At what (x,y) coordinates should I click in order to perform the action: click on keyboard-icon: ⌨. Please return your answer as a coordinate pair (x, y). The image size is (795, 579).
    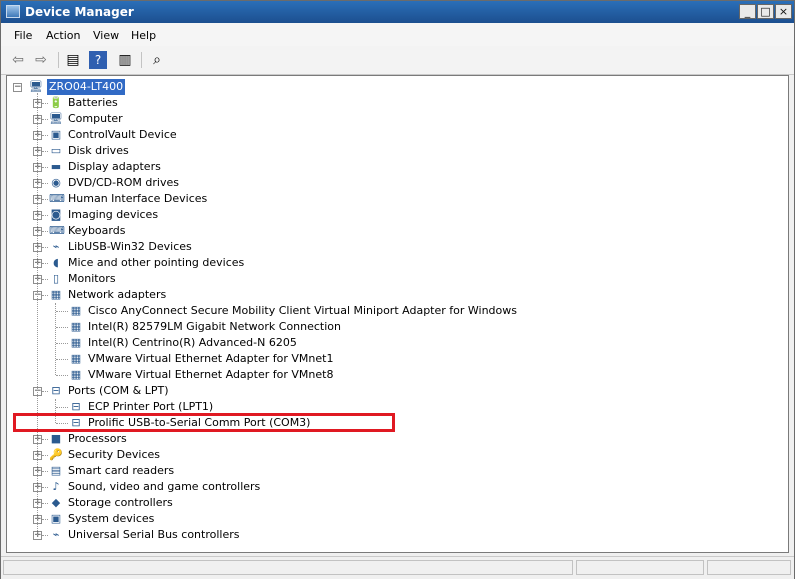
    Looking at the image, I should click on (57, 230).